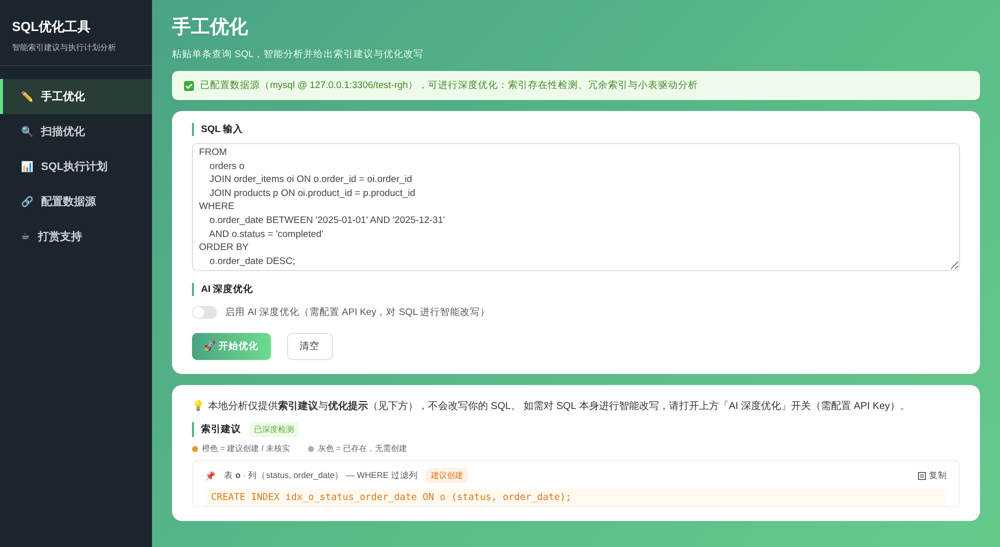  Describe the element at coordinates (246, 448) in the screenshot. I see `legend-label: 橙色 = 建议创建 / 未核实` at that location.